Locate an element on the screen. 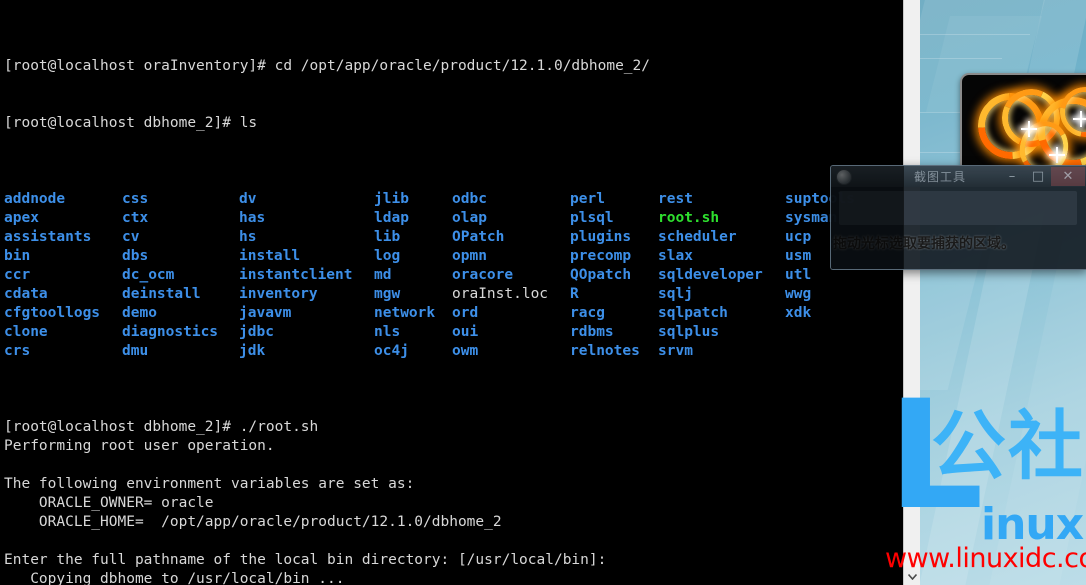 The height and width of the screenshot is (585, 1086). ls-row: crs dmu jdk oc4j owm relnotes srvm is located at coordinates (451, 351).